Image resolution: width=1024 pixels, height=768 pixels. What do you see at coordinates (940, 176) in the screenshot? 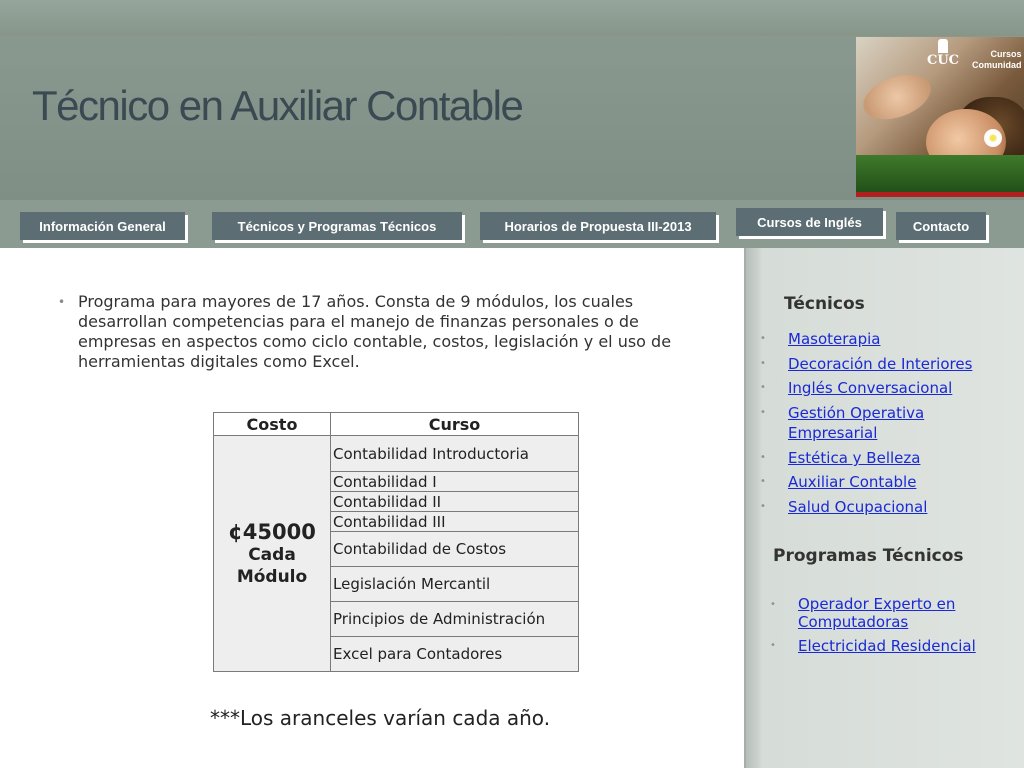
I see `photo-leaves` at bounding box center [940, 176].